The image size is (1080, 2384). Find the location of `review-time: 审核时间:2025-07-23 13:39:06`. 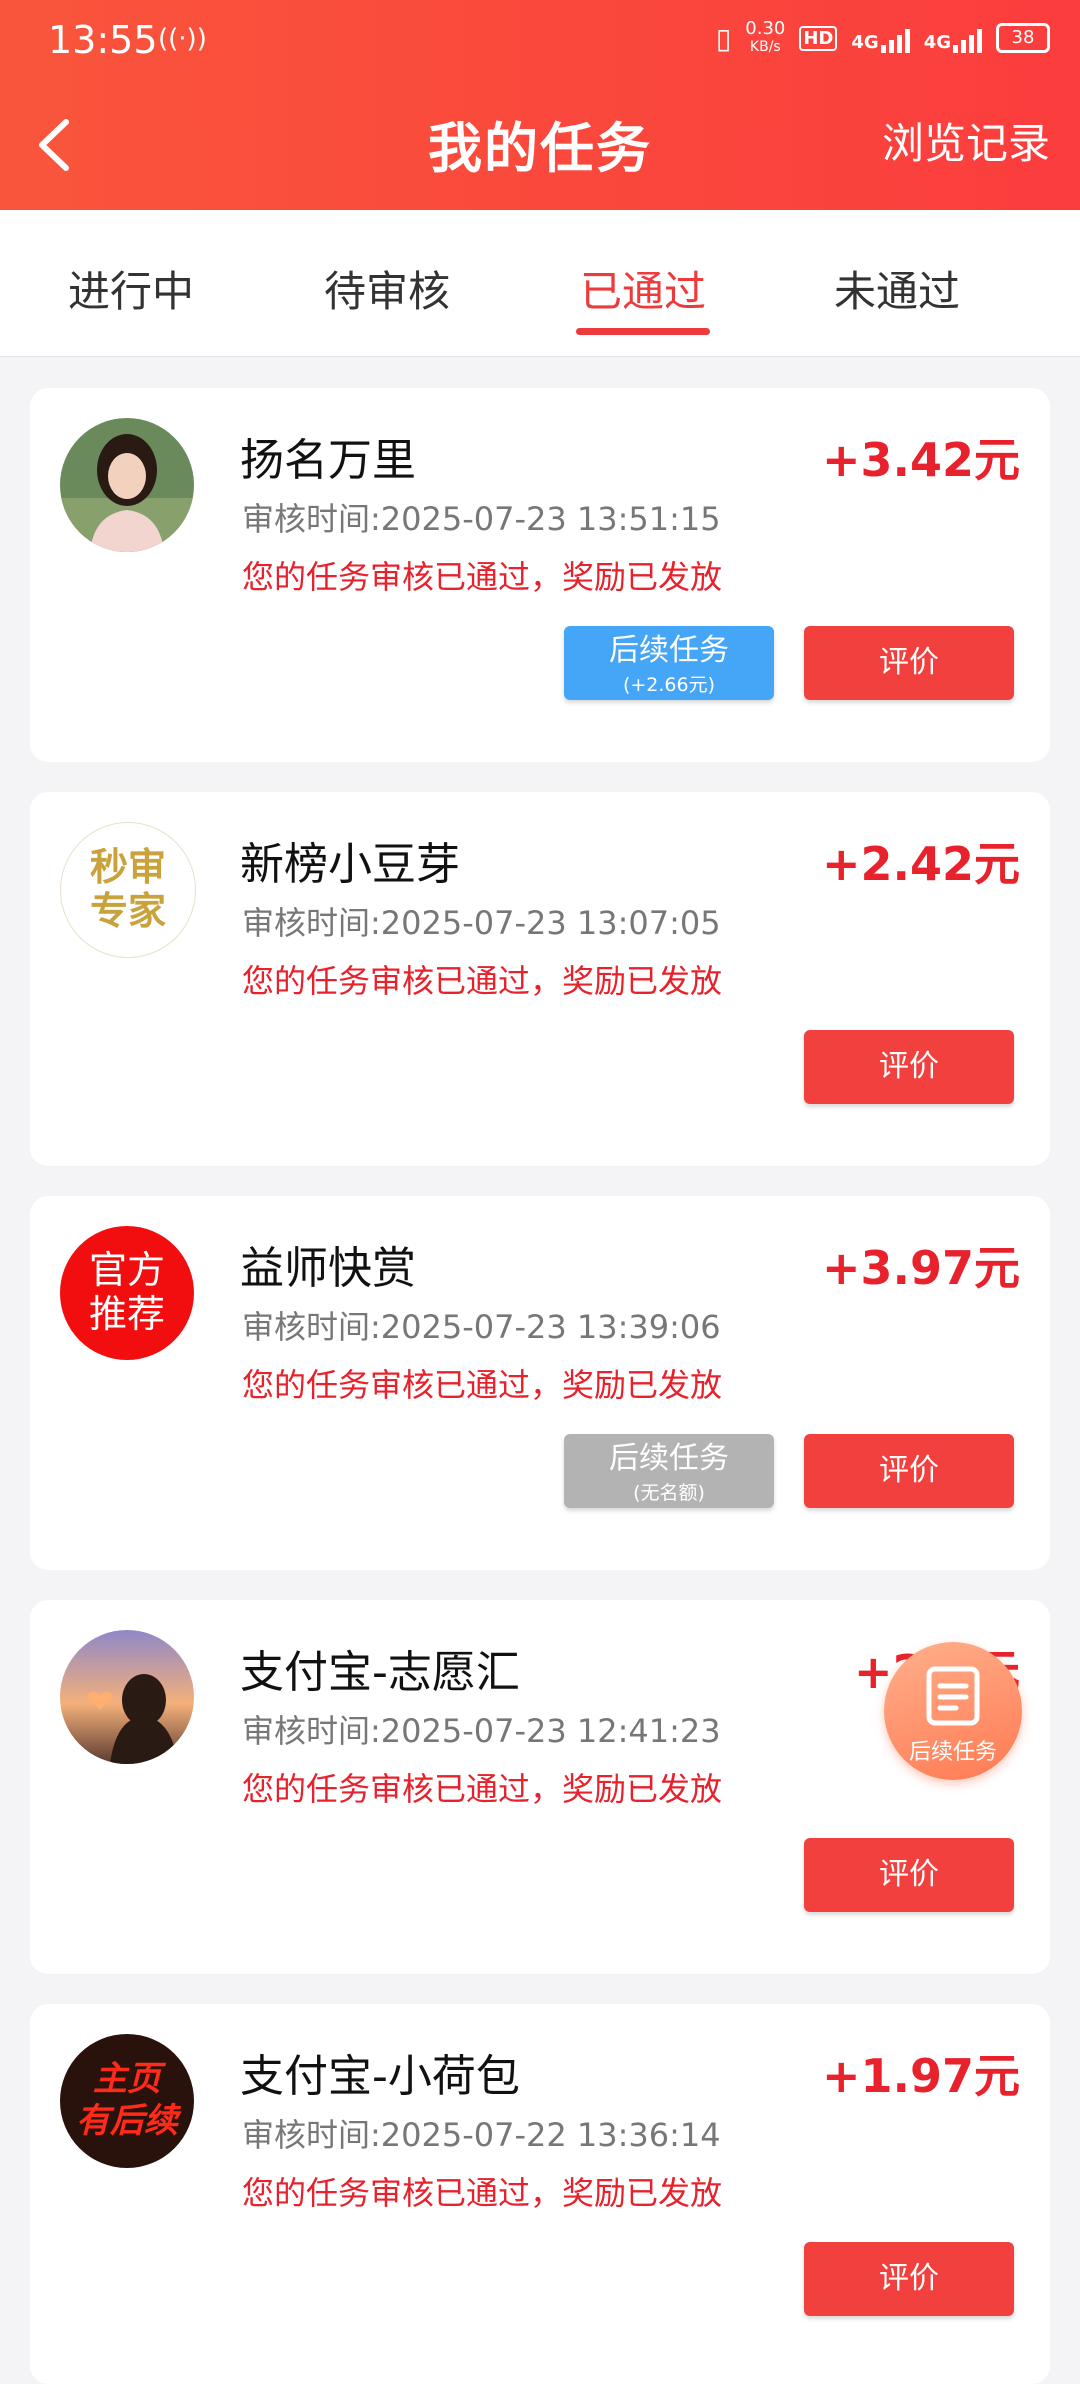

review-time: 审核时间:2025-07-23 13:39:06 is located at coordinates (481, 1327).